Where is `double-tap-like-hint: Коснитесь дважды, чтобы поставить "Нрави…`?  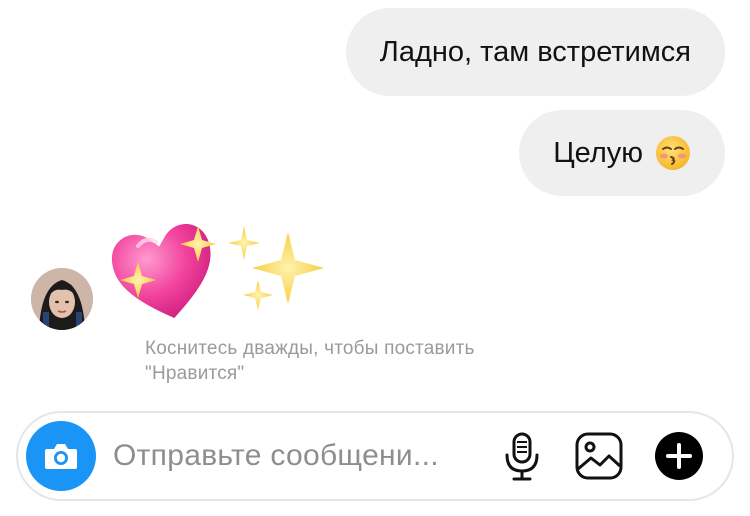 double-tap-like-hint: Коснитесь дважды, чтобы поставить "Нрави… is located at coordinates (375, 361).